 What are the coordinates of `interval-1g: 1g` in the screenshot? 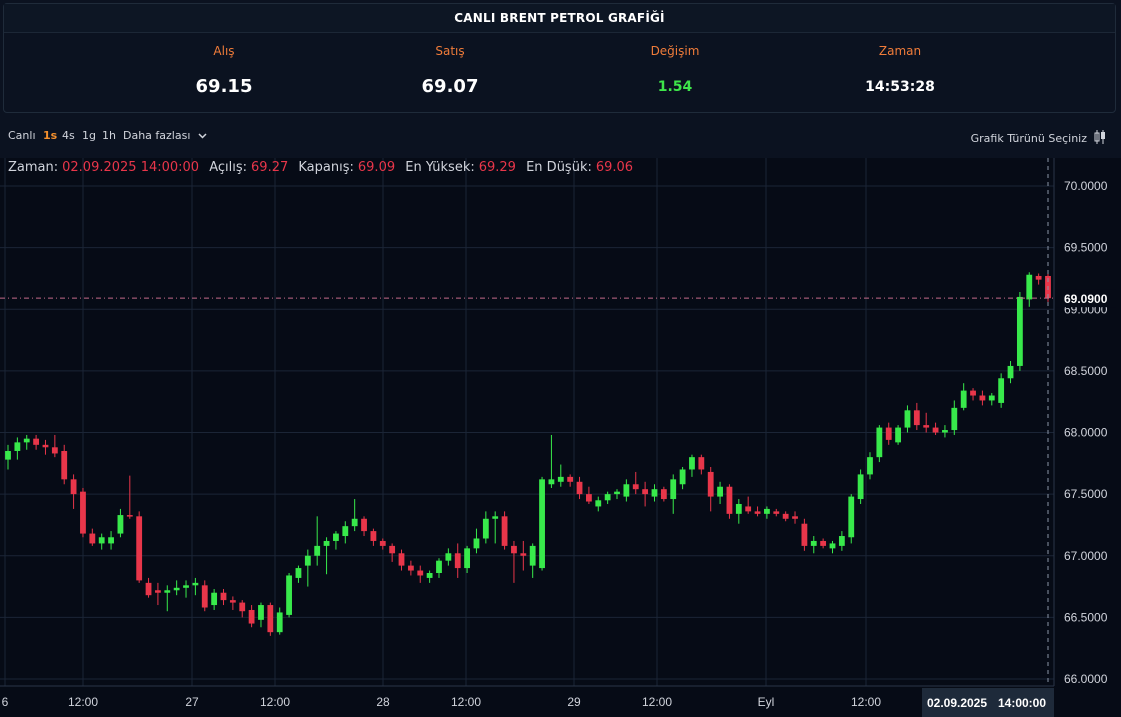 It's located at (89, 135).